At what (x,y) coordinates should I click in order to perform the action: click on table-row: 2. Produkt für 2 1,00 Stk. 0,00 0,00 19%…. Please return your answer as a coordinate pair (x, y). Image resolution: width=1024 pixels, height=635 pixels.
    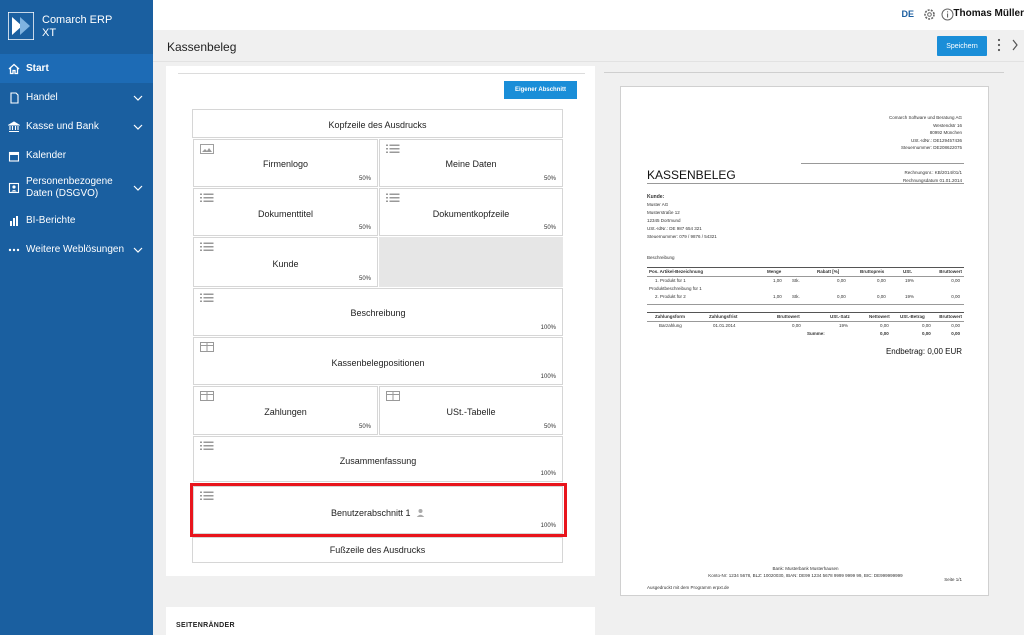
    Looking at the image, I should click on (807, 296).